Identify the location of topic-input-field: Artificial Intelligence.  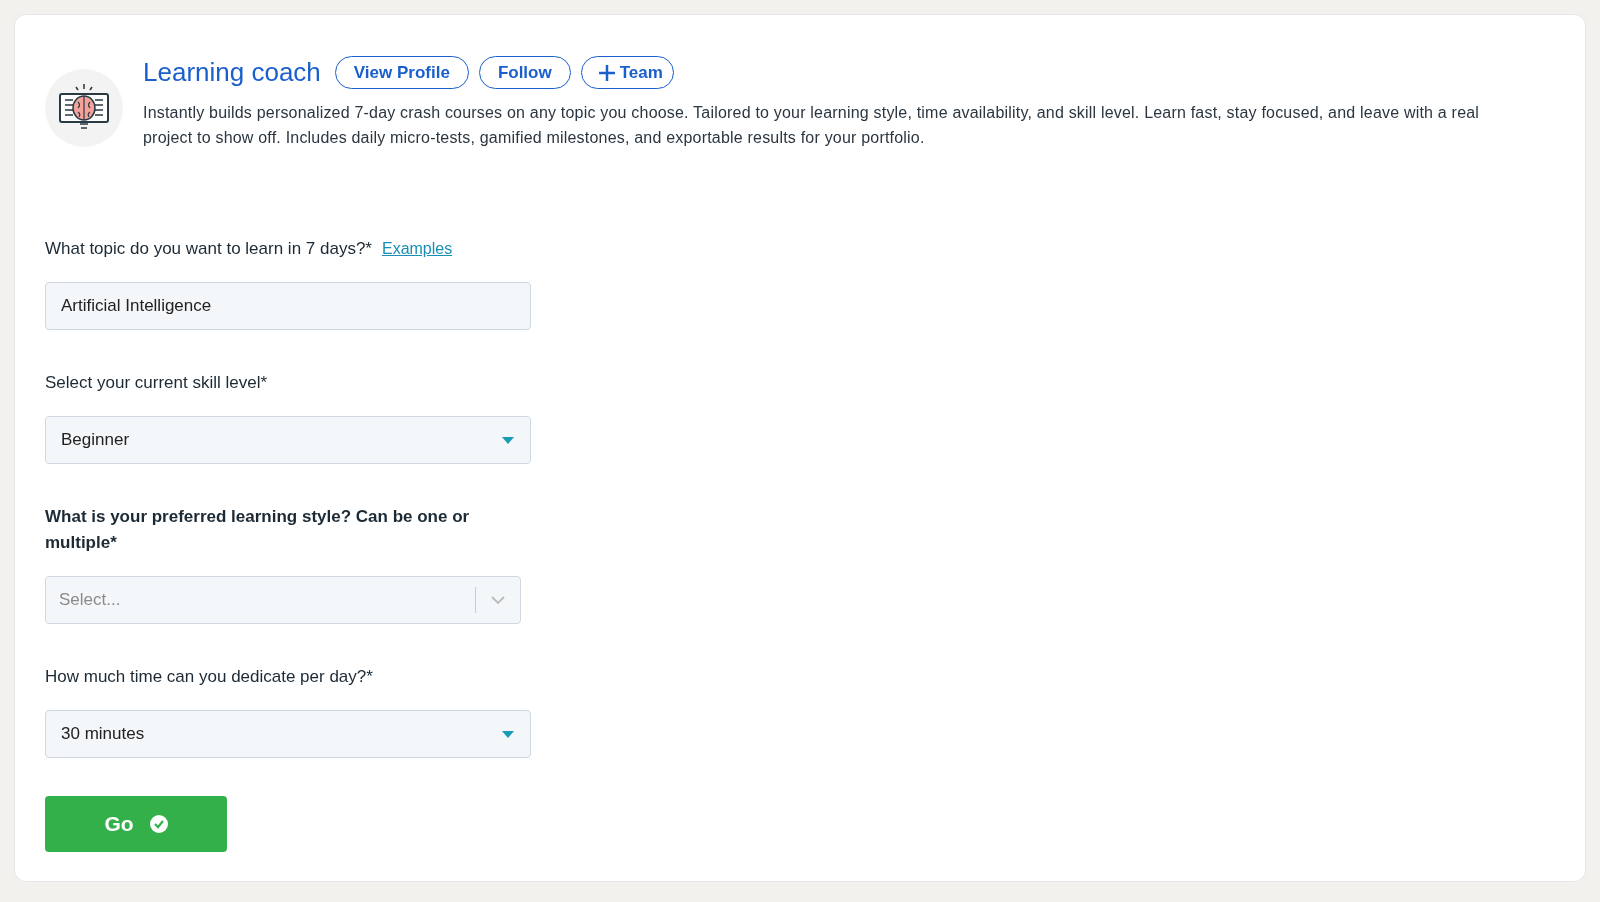
(288, 306).